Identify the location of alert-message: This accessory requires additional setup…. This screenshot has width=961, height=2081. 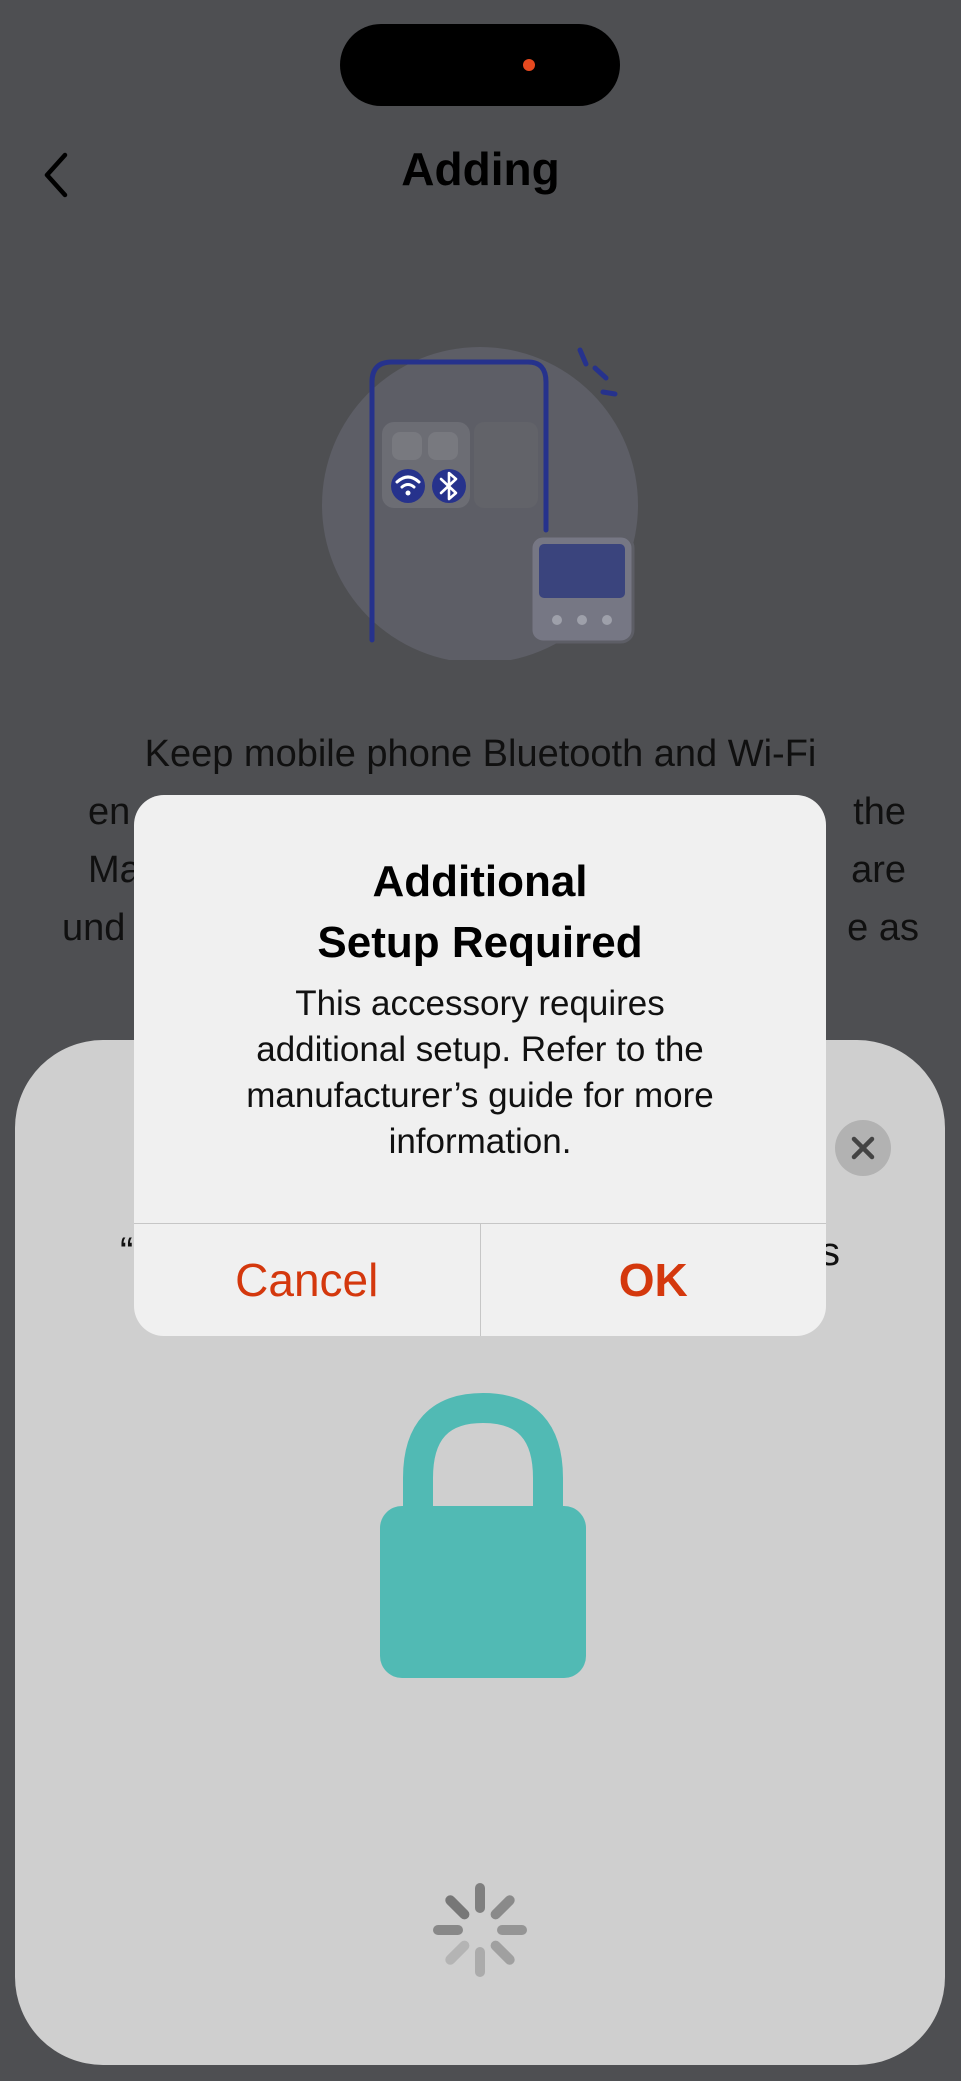
(480, 1073).